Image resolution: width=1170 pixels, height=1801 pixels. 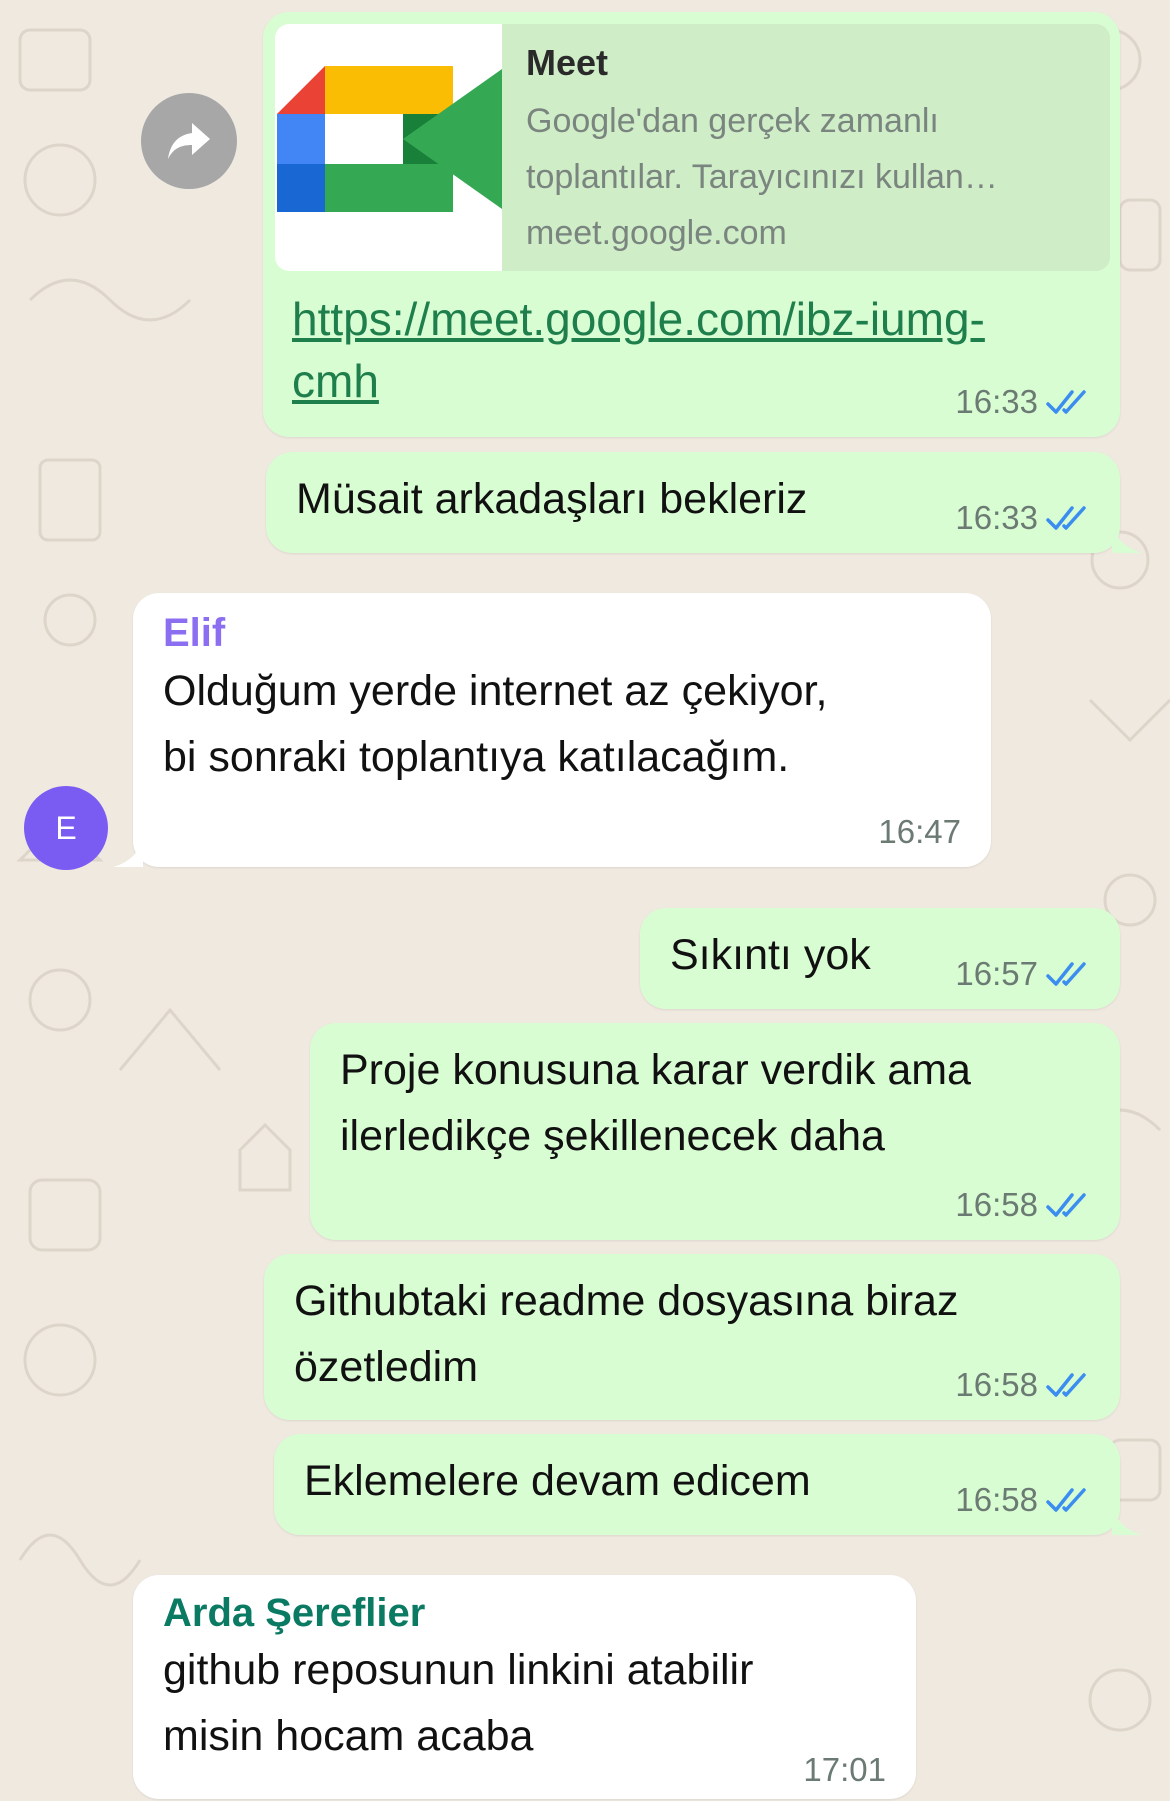 I want to click on avatar-letter: E, so click(x=66, y=827).